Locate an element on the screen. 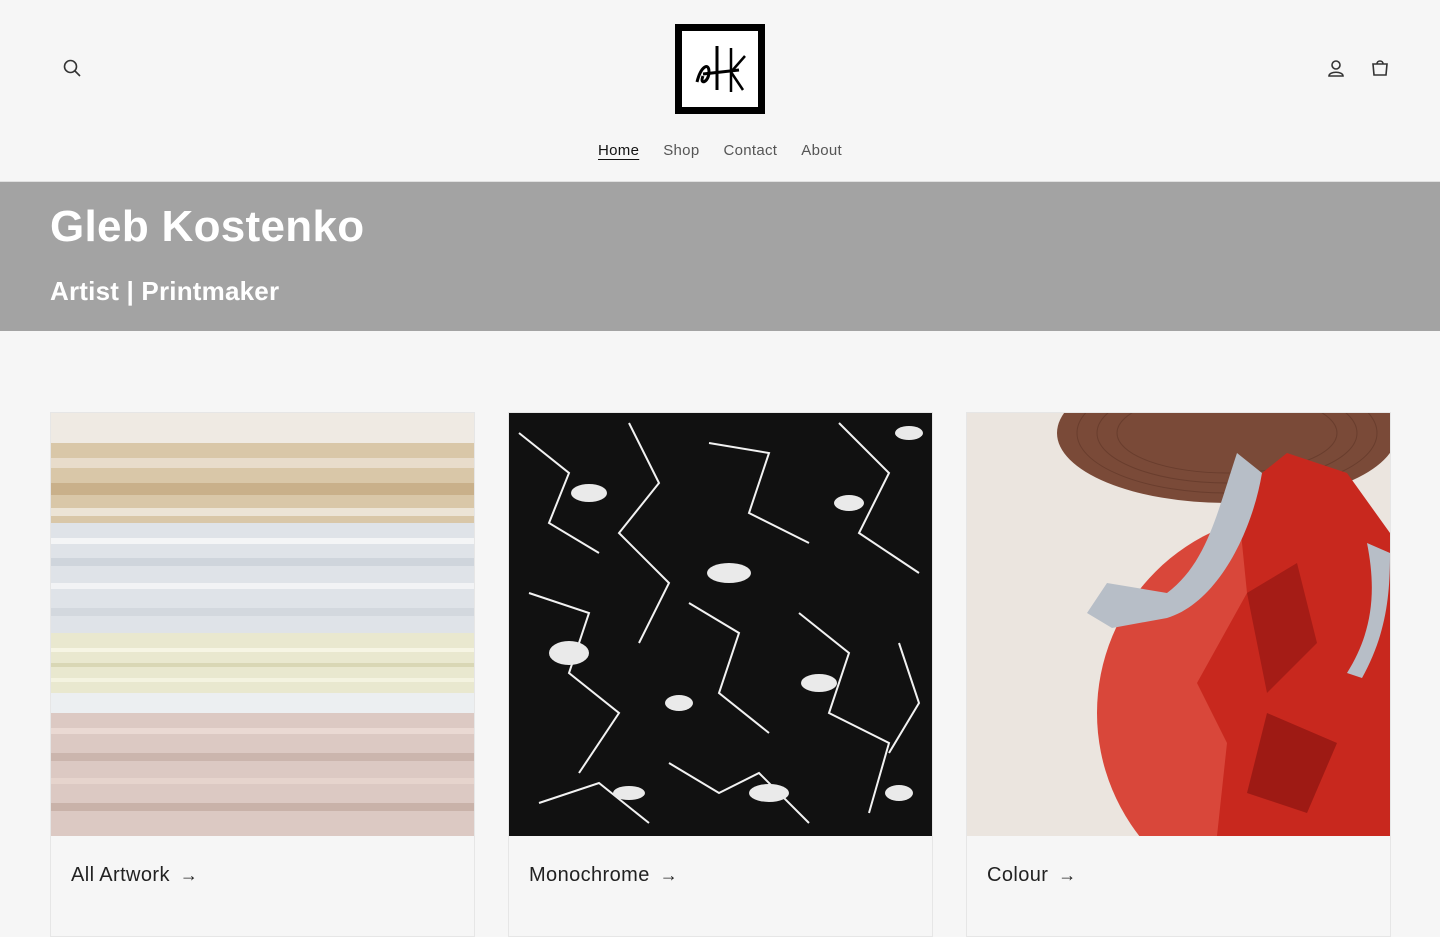  nav-item-about: About is located at coordinates (821, 150).